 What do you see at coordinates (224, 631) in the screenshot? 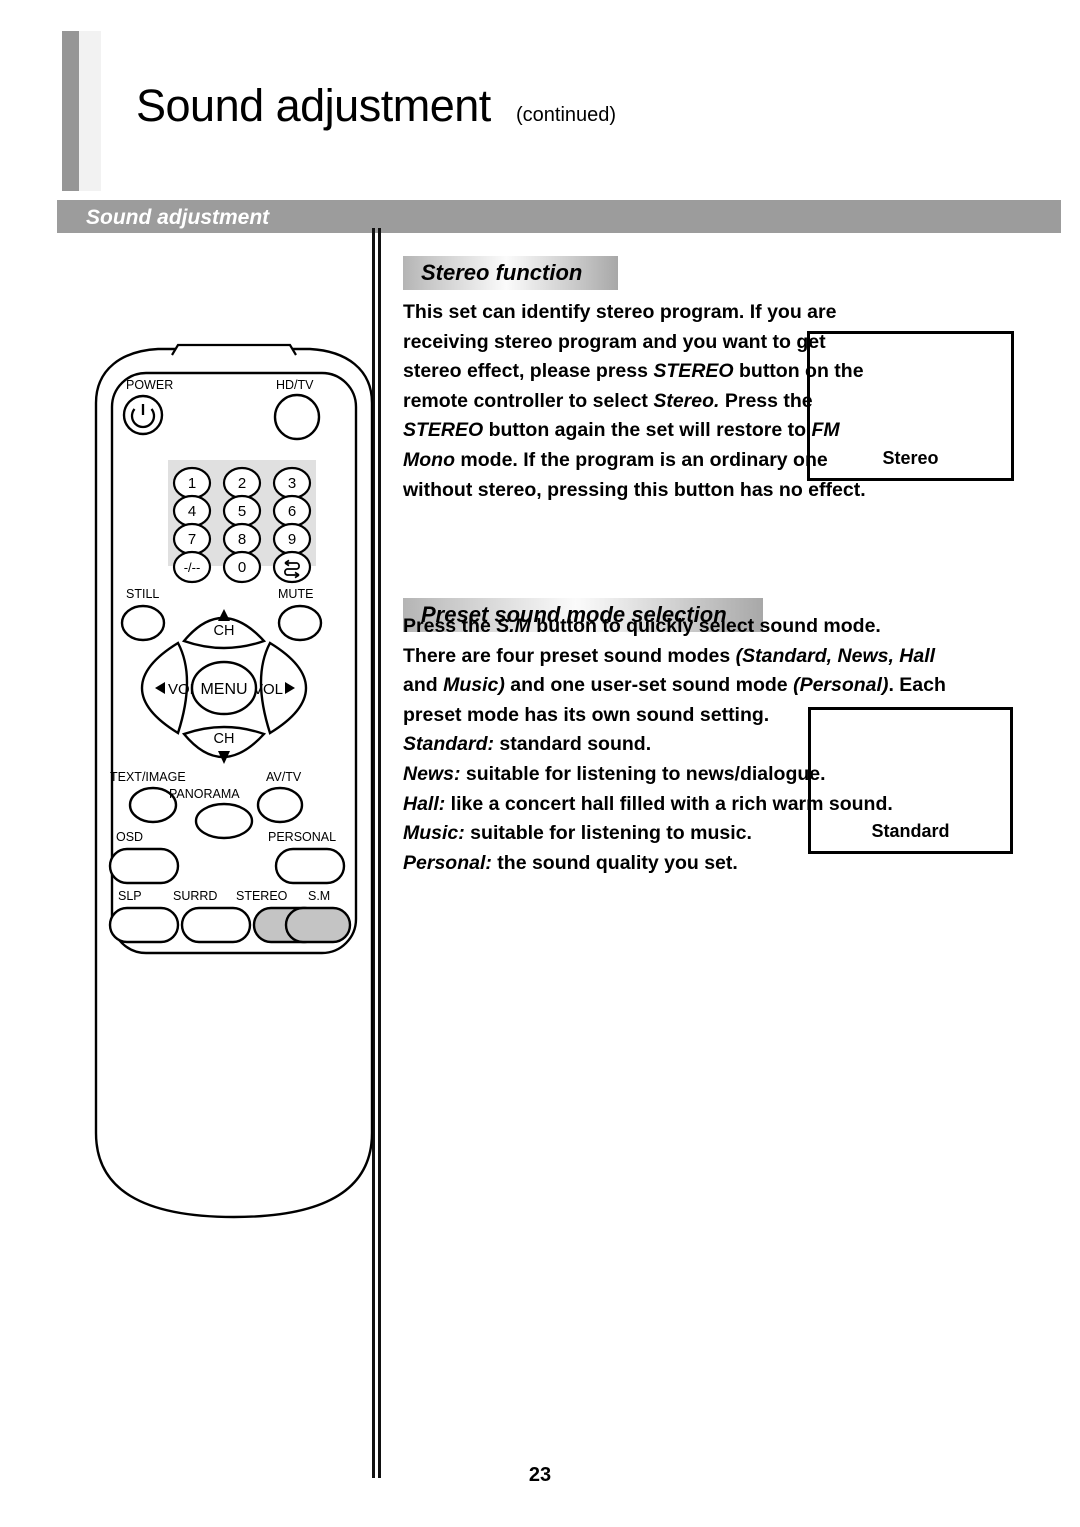
I see `channel-up-label: CH` at bounding box center [224, 631].